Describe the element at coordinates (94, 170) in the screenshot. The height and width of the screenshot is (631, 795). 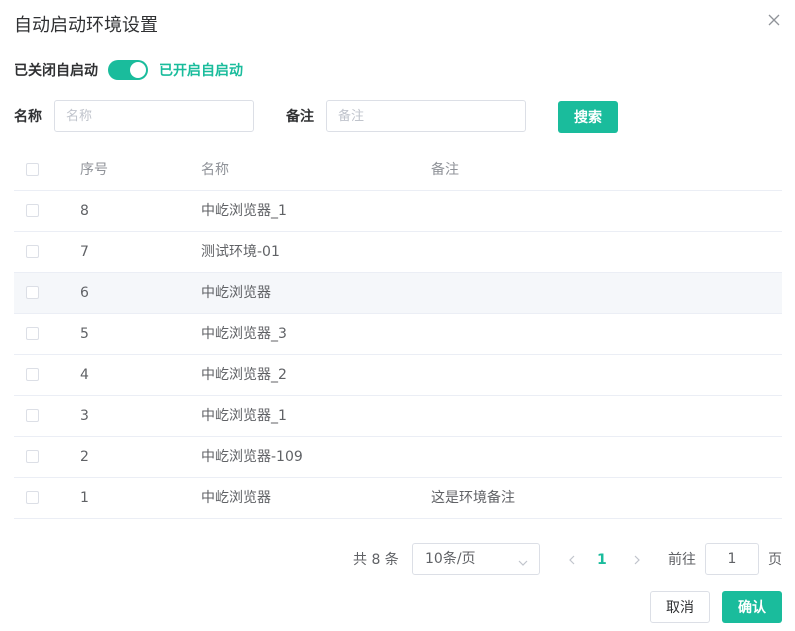
I see `header-index: 序号` at that location.